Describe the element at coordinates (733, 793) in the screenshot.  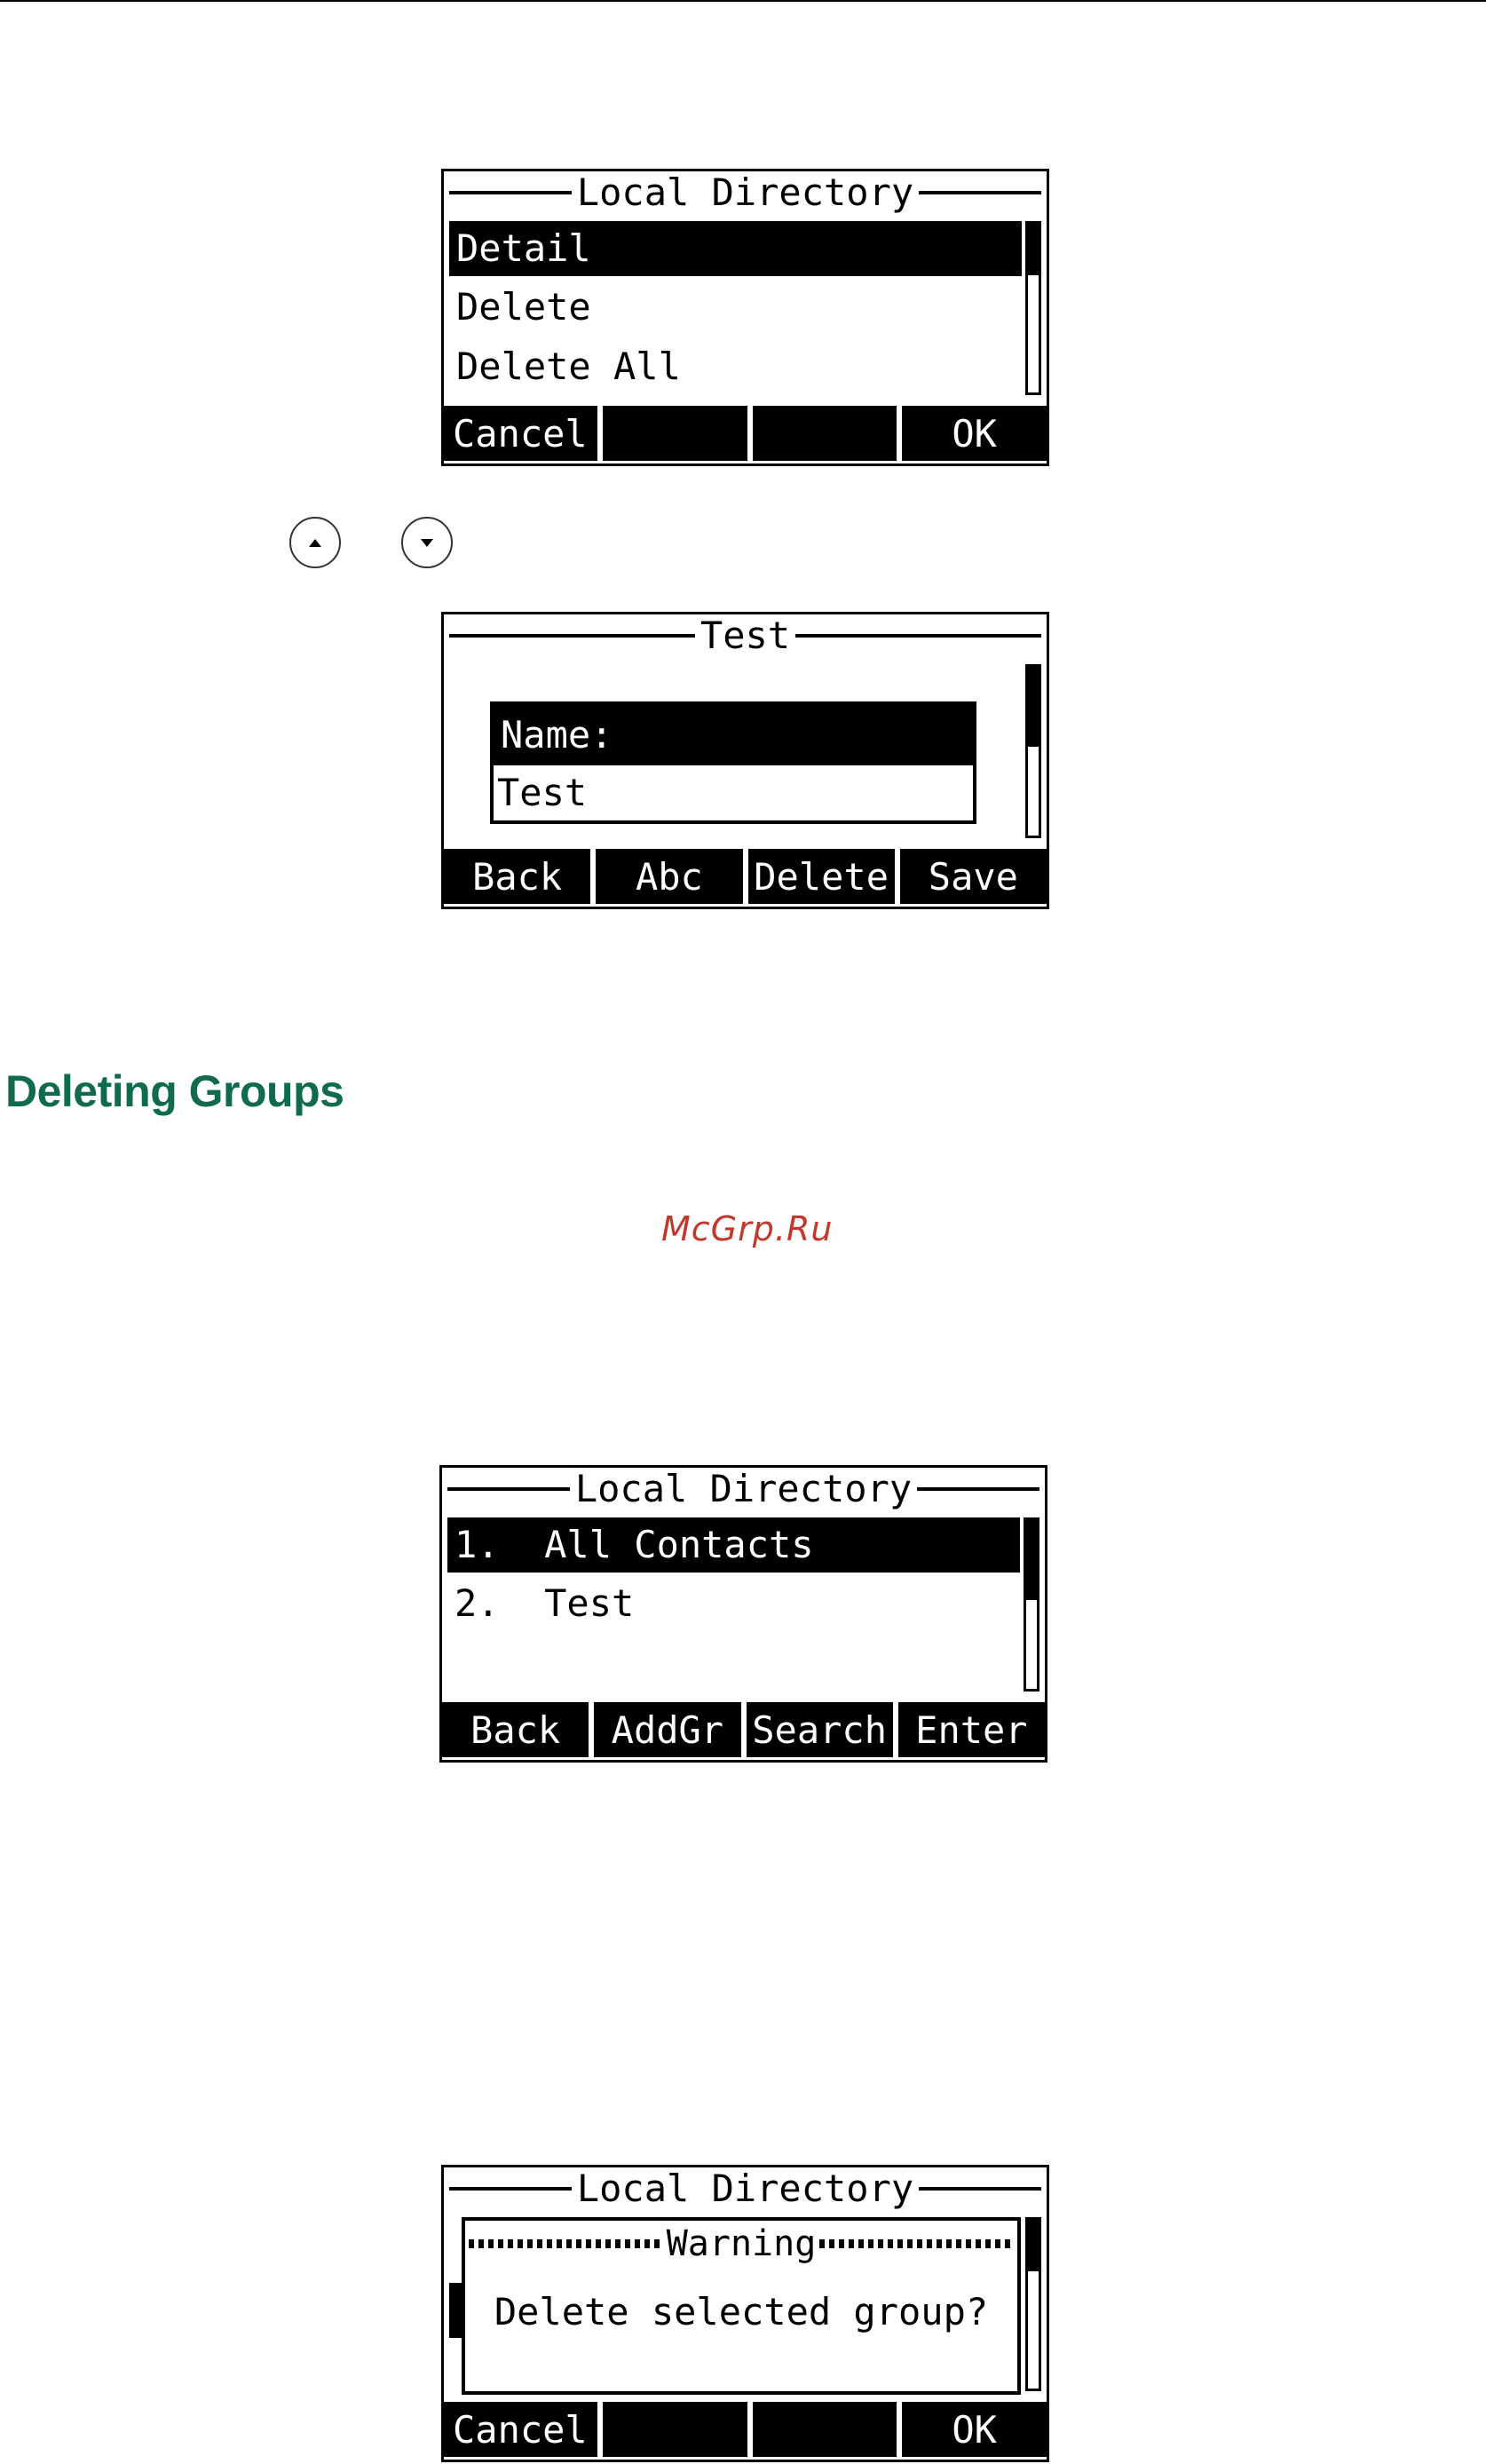
I see `name-input: Test` at that location.